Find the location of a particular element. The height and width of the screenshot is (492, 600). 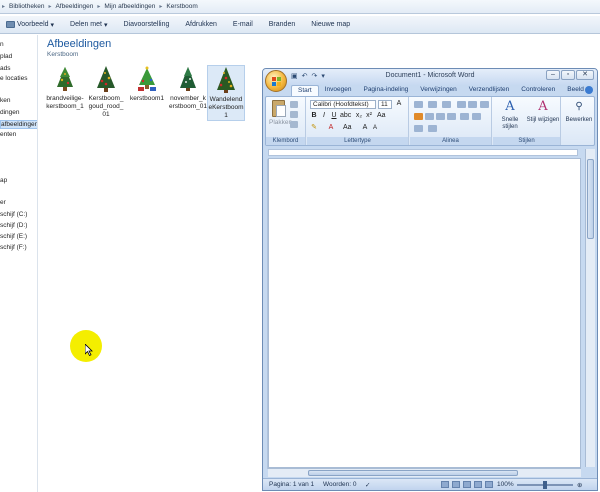

italic-icon: I is located at coordinates (324, 116).